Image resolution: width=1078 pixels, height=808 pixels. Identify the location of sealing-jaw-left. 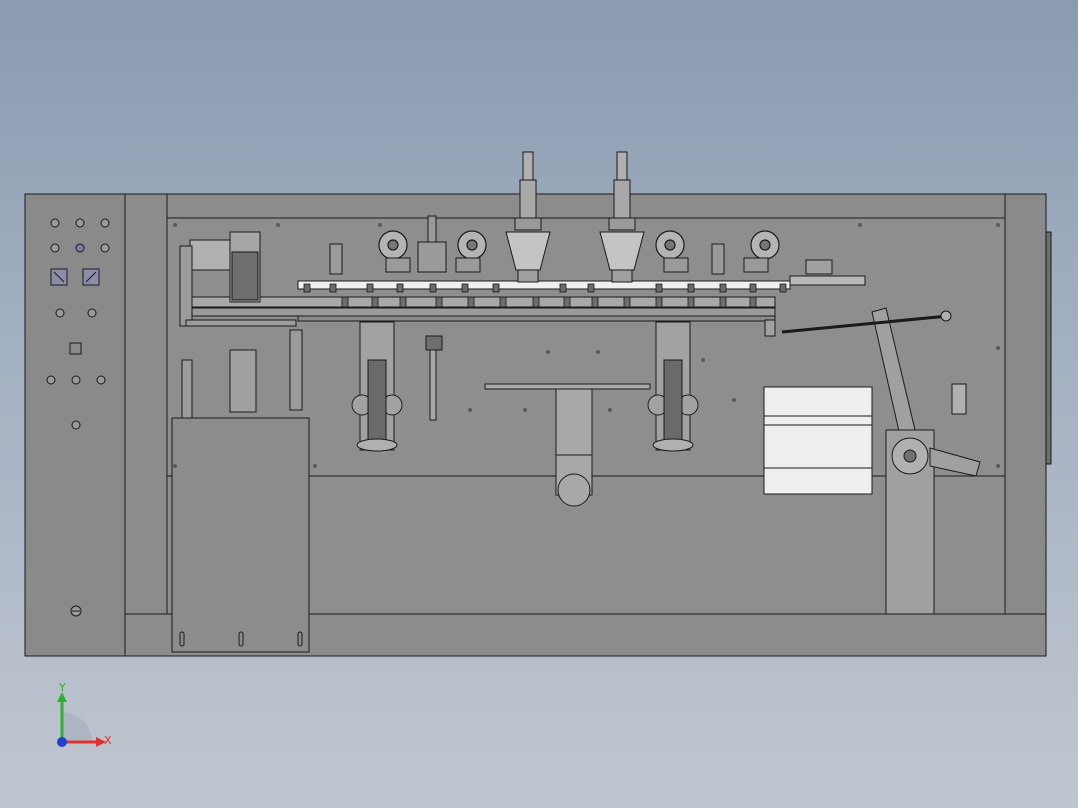
(377, 386).